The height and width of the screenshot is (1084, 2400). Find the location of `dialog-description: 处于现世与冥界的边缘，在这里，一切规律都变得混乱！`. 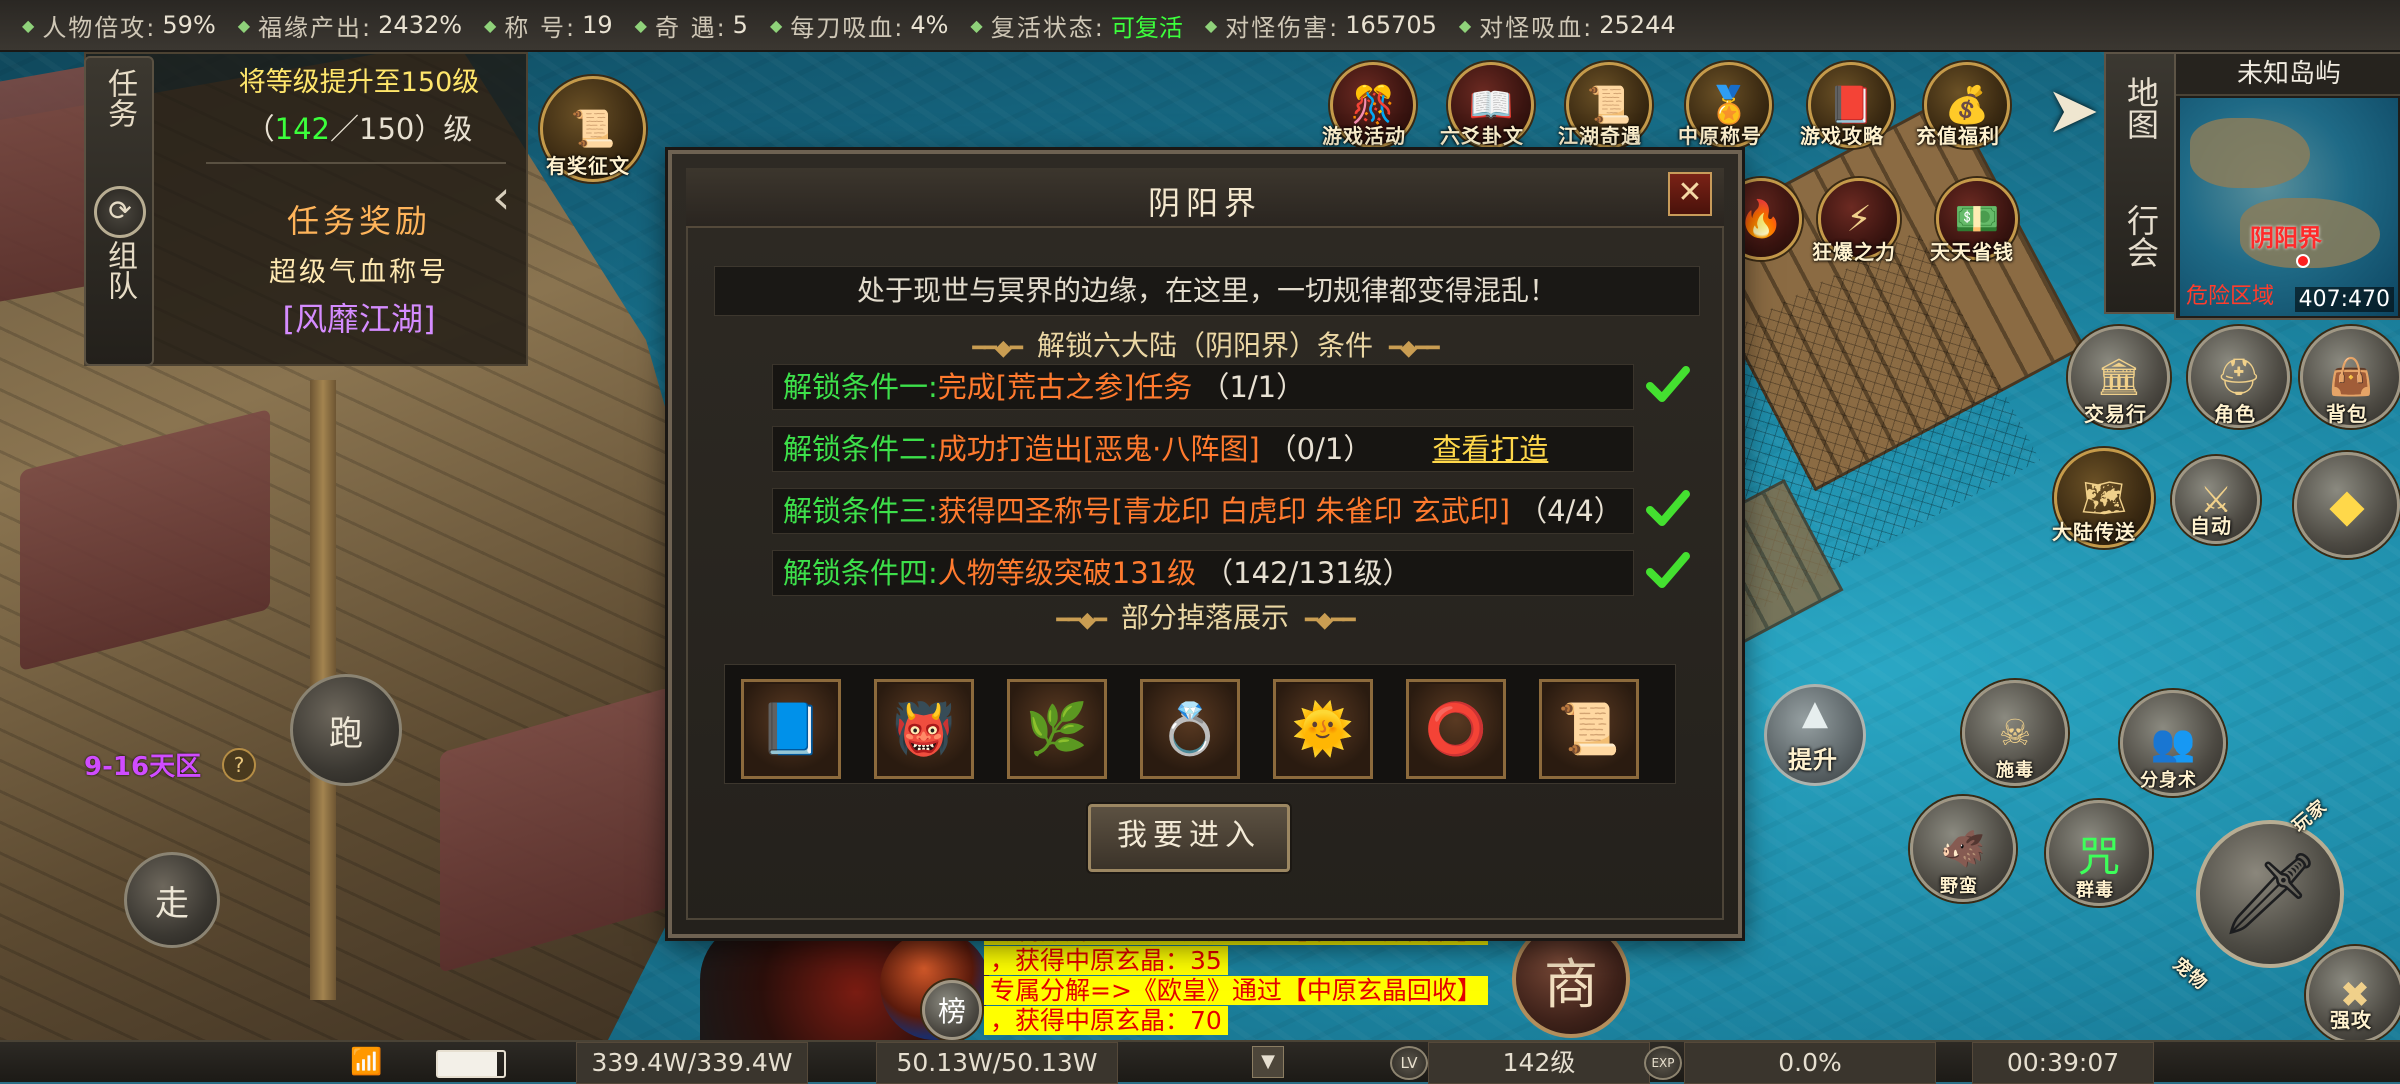

dialog-description: 处于现世与冥界的边缘，在这里，一切规律都变得混乱！ is located at coordinates (1207, 291).